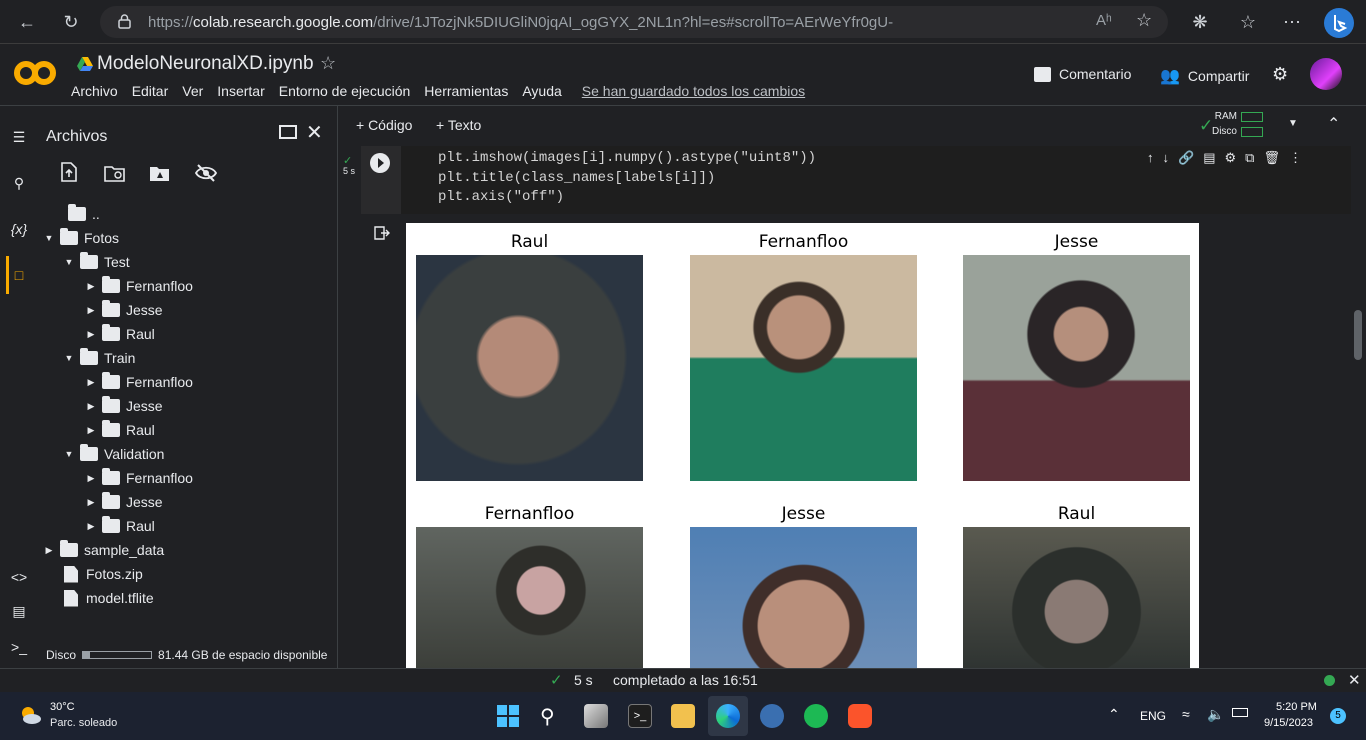  What do you see at coordinates (552, 716) in the screenshot?
I see `taskbar-search-icon: ⚲` at bounding box center [552, 716].